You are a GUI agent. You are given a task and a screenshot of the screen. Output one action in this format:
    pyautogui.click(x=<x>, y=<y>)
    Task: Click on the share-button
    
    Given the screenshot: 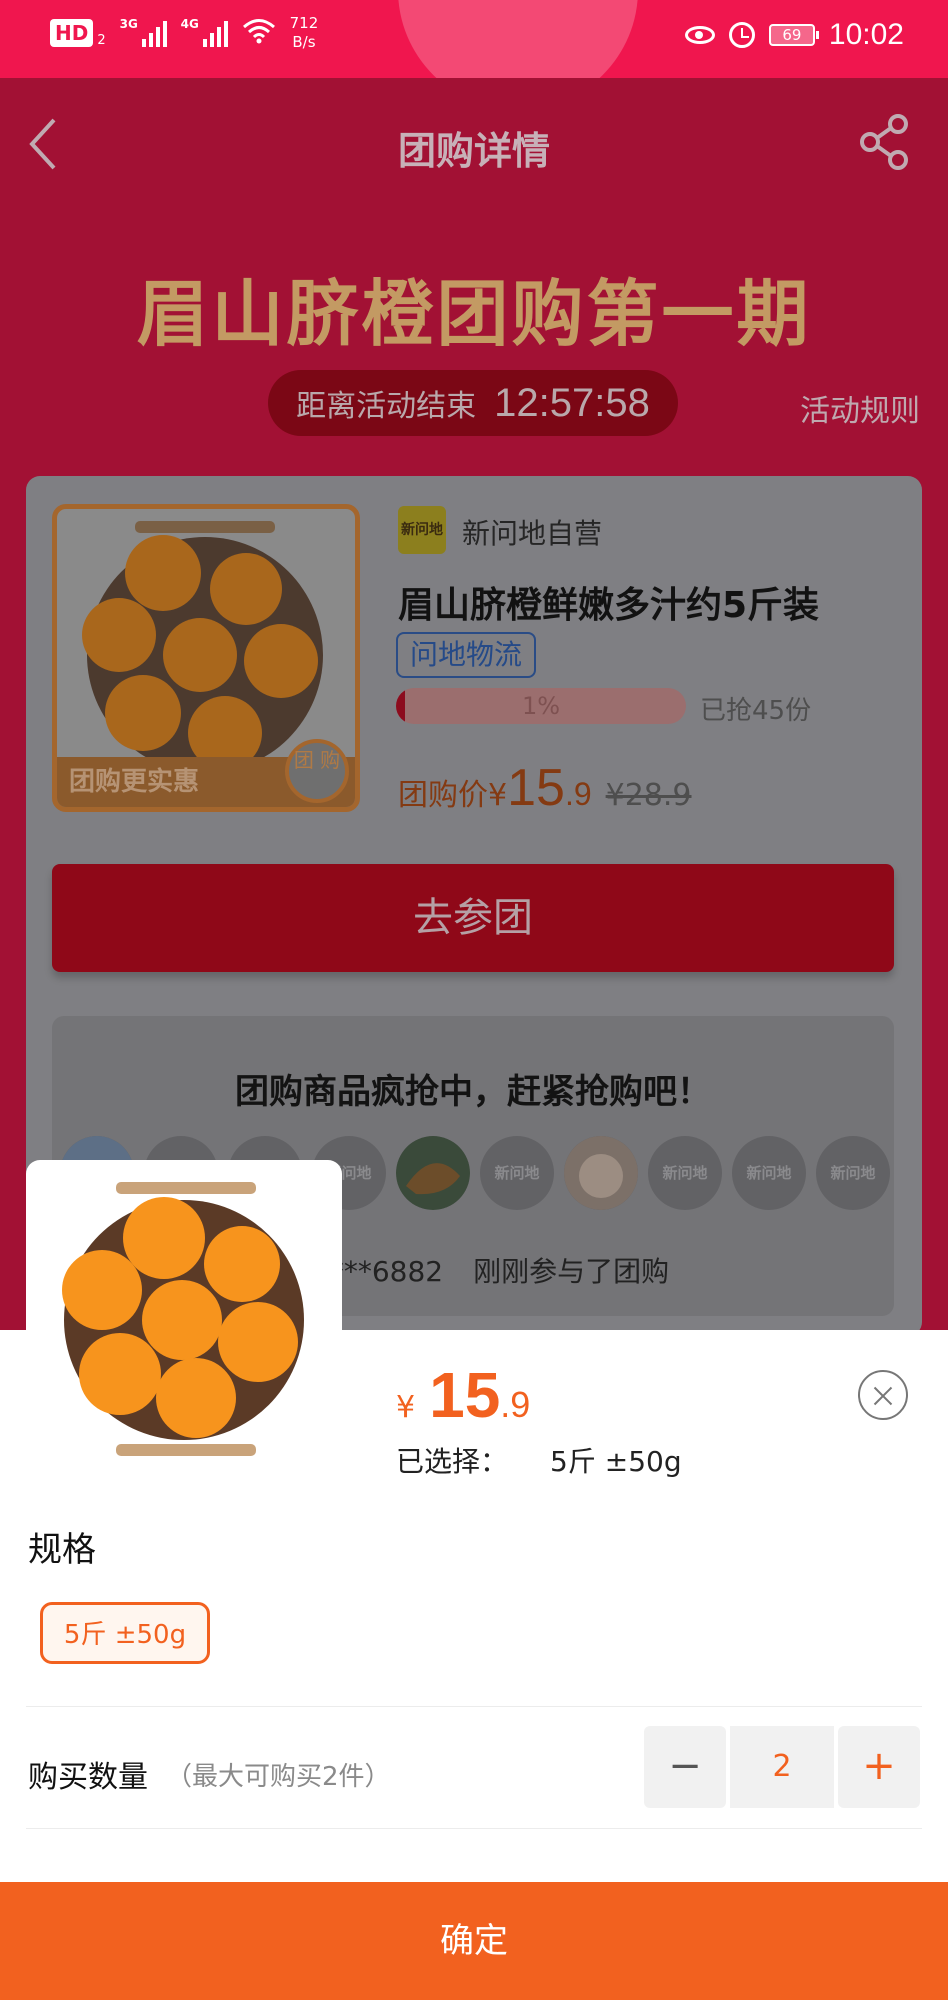 What is the action you would take?
    pyautogui.click(x=884, y=142)
    